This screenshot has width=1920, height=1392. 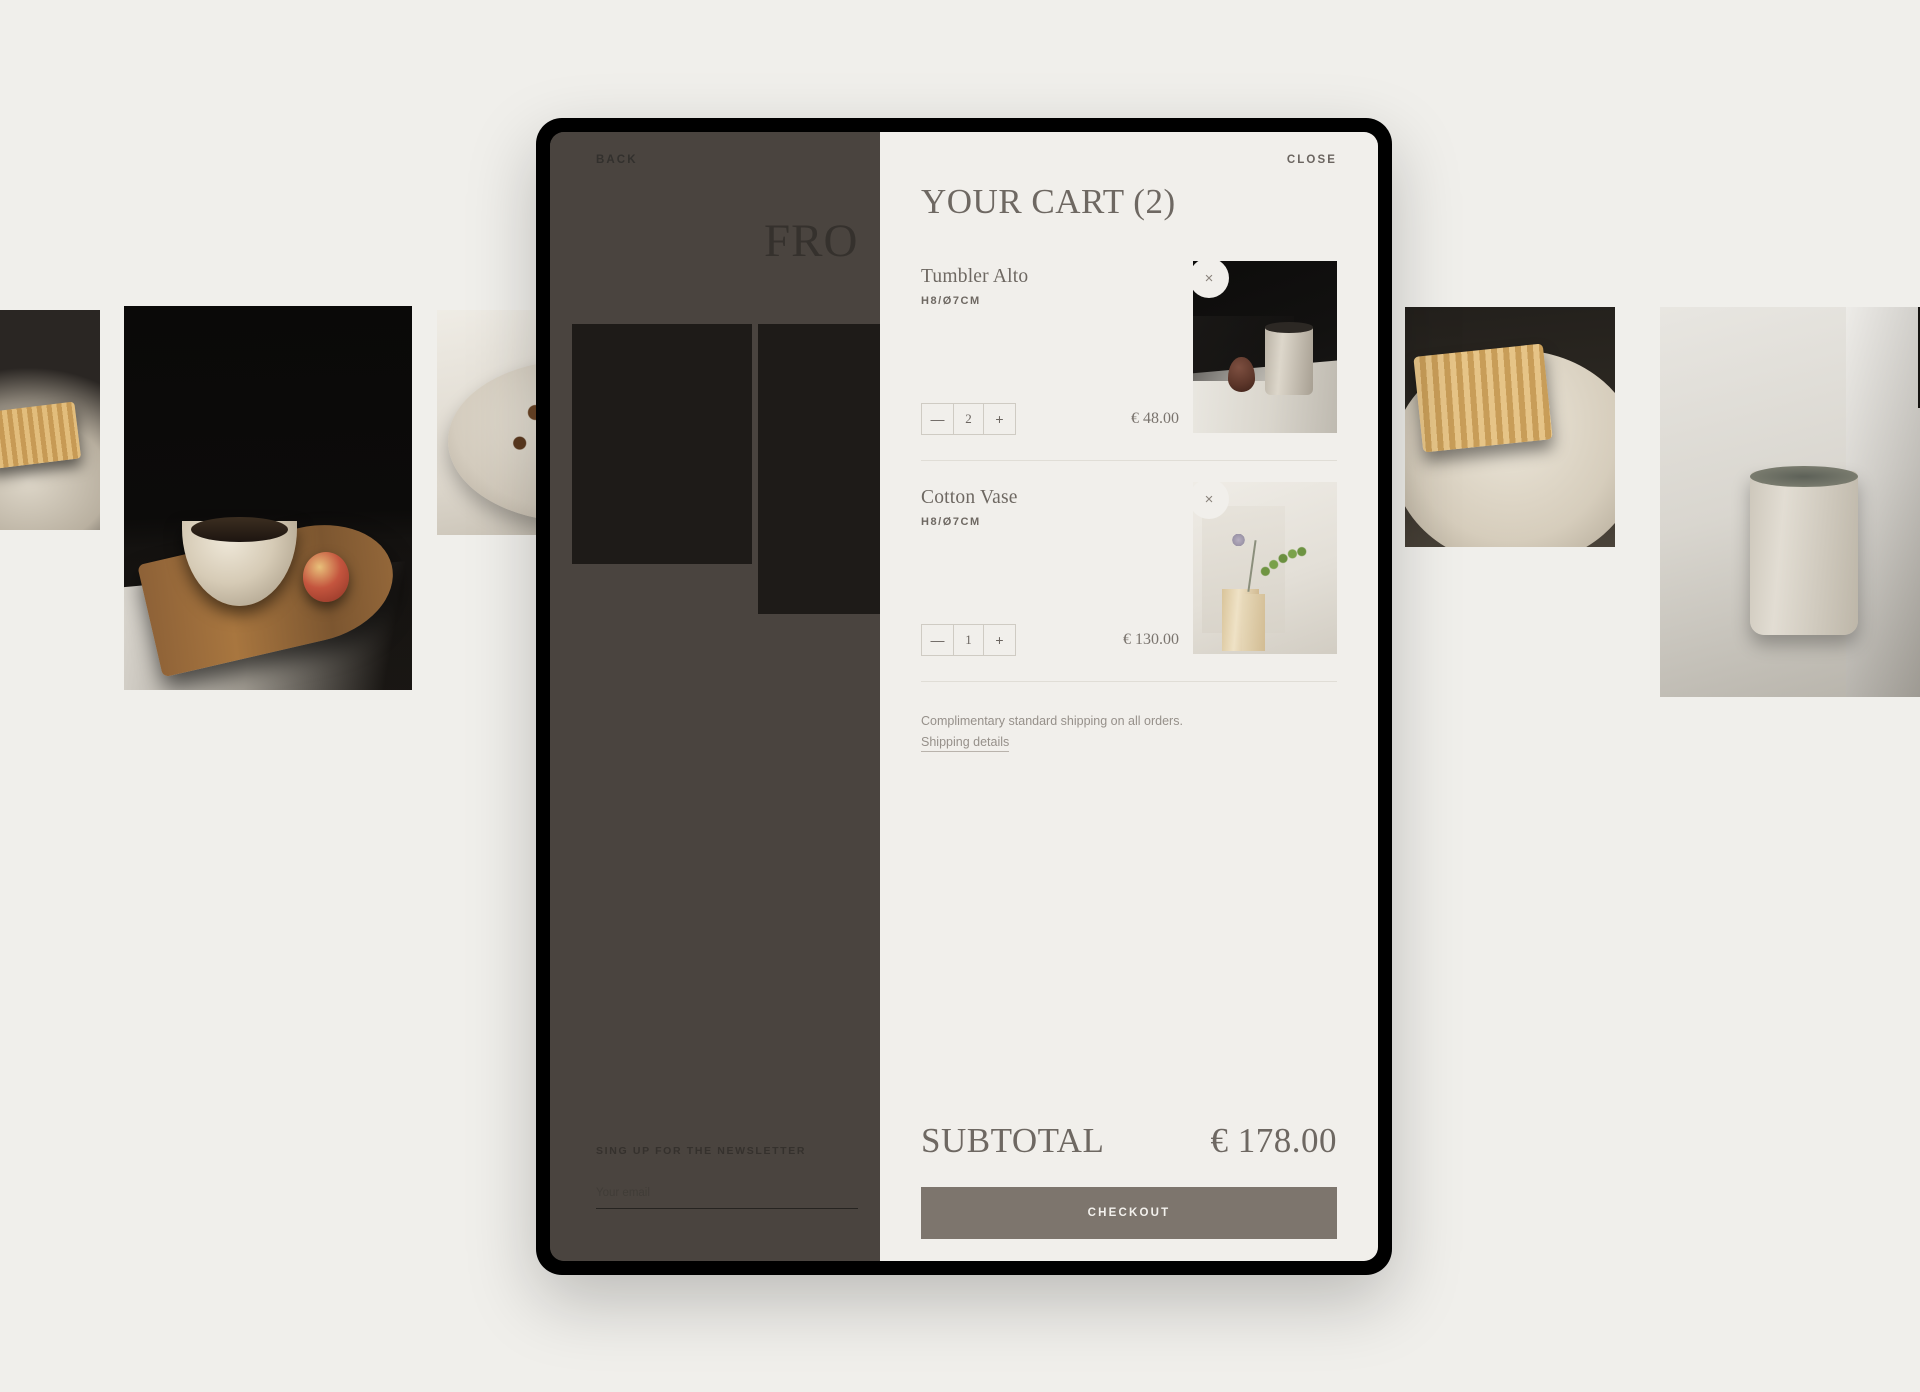 I want to click on vase-secondary-shape, so click(x=1253, y=622).